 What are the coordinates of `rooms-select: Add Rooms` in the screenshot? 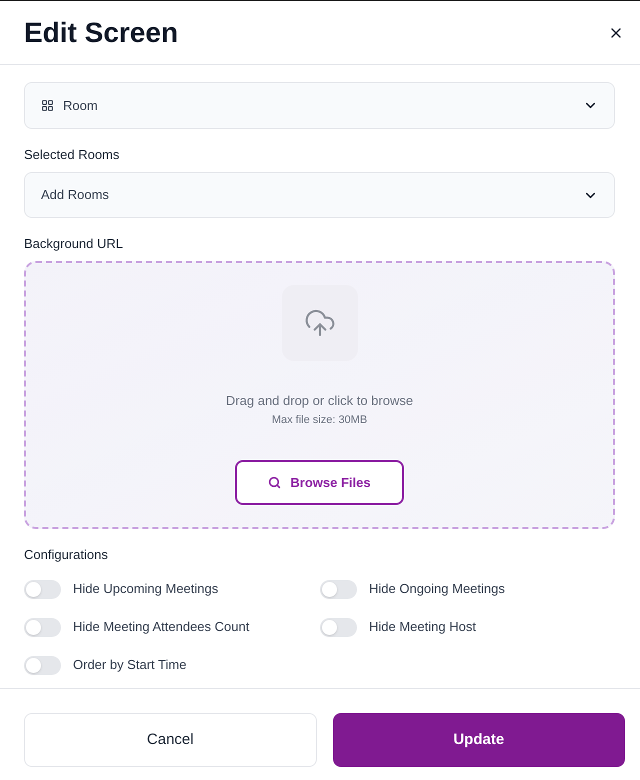 It's located at (319, 195).